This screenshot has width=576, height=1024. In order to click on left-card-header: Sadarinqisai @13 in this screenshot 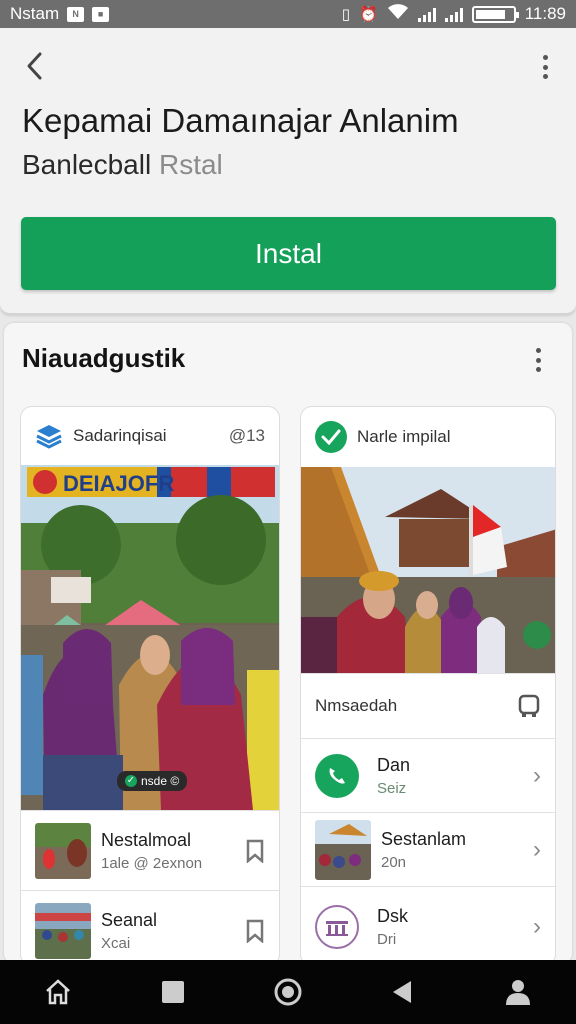, I will do `click(150, 436)`.